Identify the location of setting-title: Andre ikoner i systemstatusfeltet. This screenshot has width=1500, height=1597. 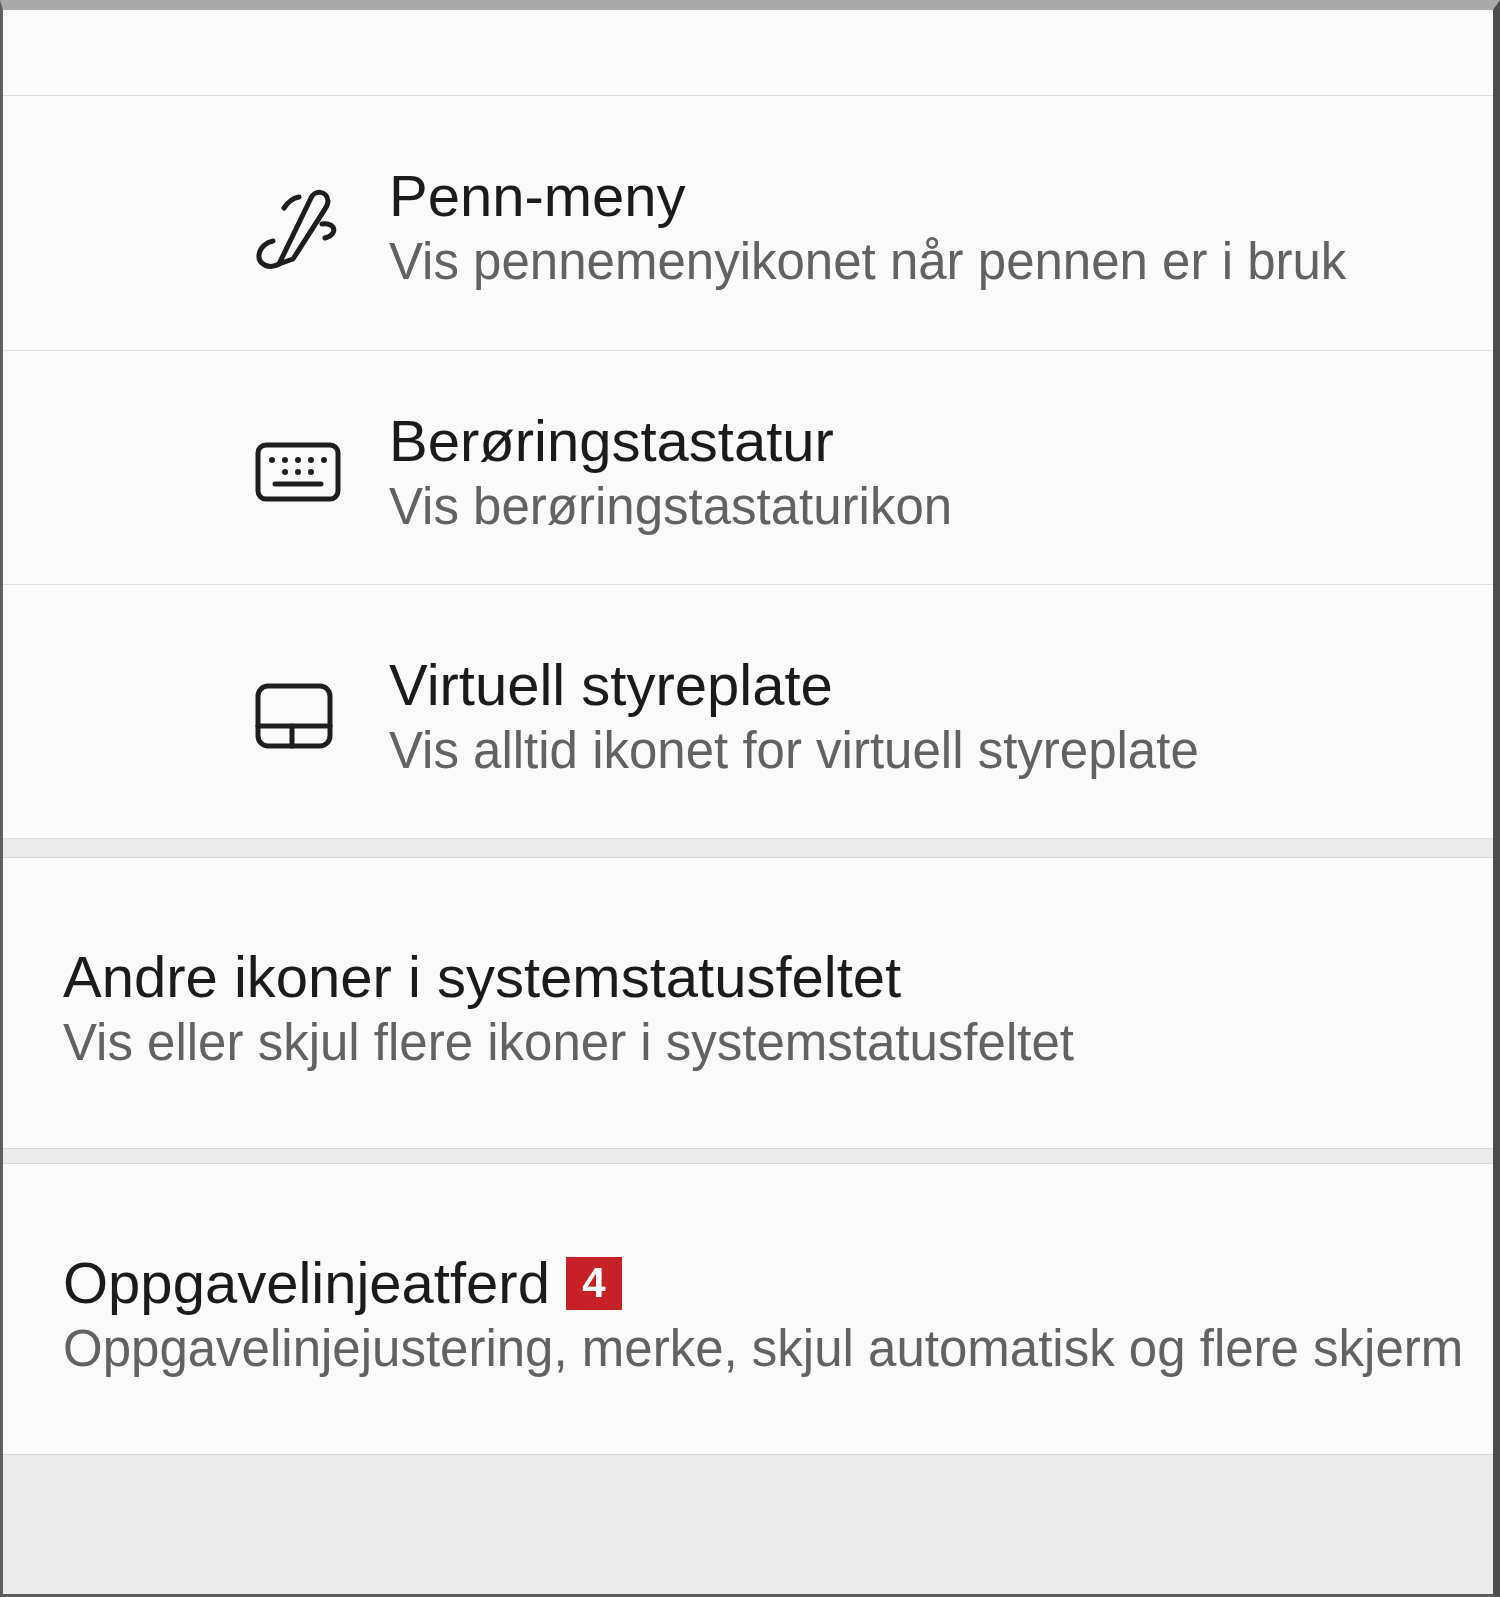
(482, 977).